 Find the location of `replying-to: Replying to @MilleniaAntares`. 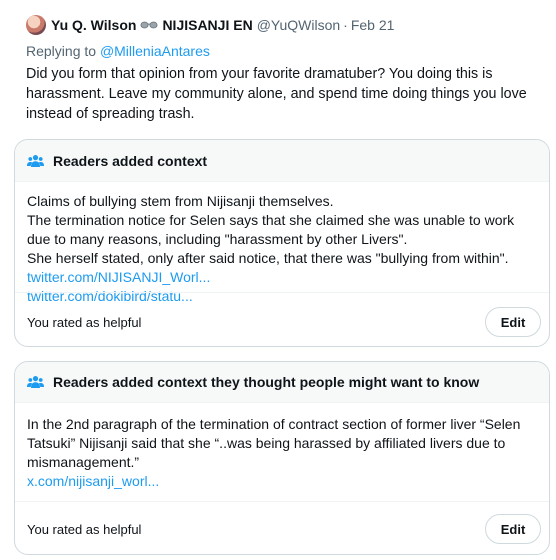

replying-to: Replying to @MilleniaAntares is located at coordinates (282, 52).